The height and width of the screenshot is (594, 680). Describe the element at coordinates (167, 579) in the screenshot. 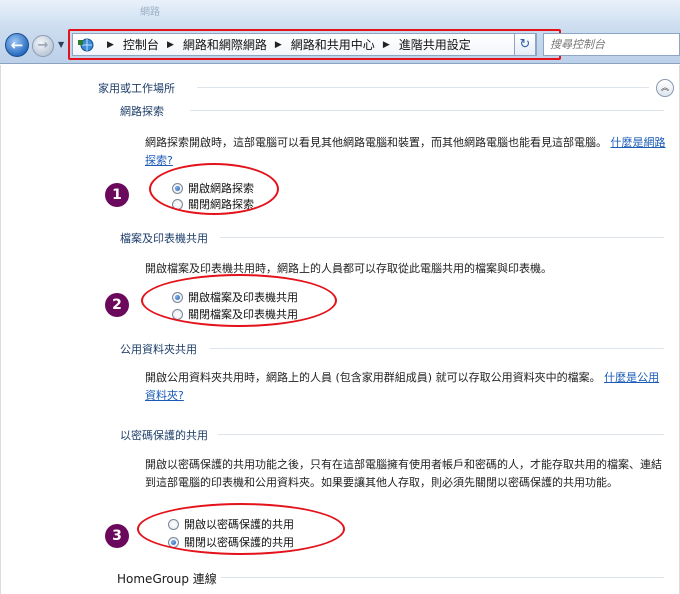

I see `section-title-homegroup: HomeGroup 連線` at that location.